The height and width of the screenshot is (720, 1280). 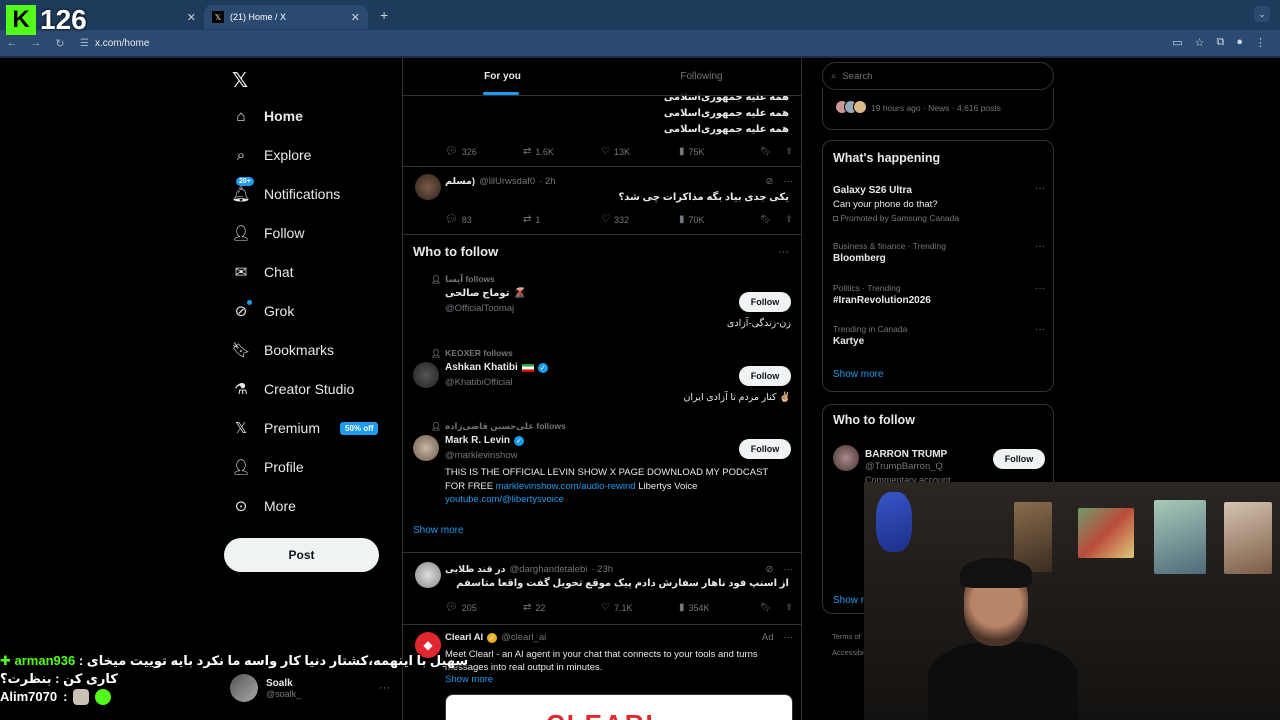 I want to click on search-input: ⌕ Search, so click(x=938, y=76).